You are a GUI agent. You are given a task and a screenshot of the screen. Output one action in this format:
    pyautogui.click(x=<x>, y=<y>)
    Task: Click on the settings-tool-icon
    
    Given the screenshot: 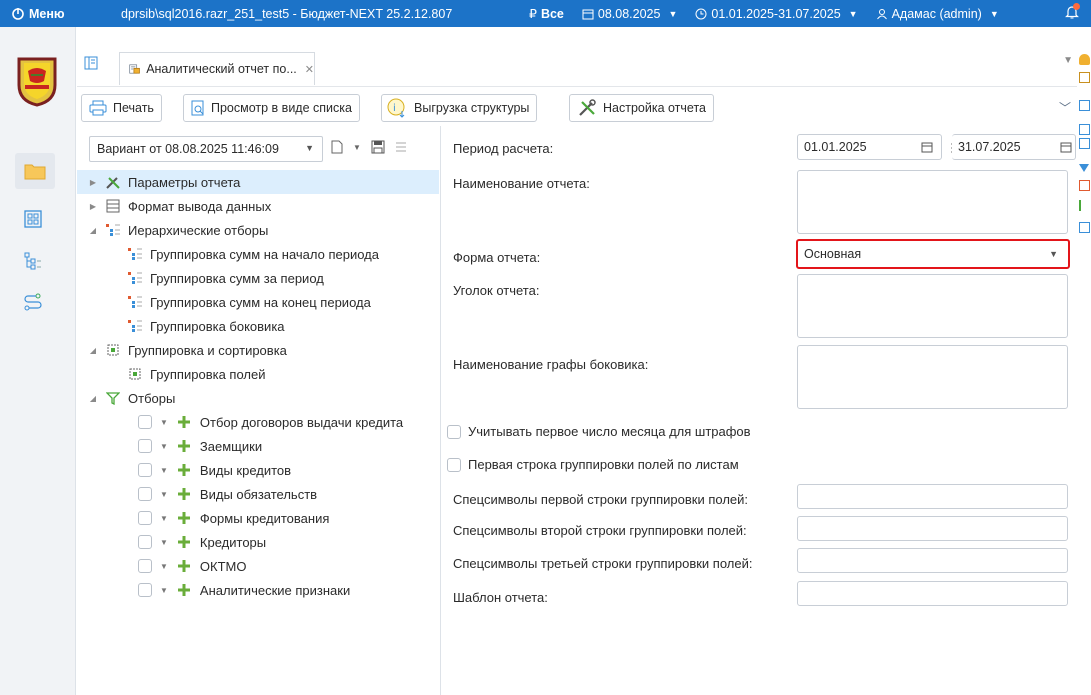 What is the action you would take?
    pyautogui.click(x=1084, y=77)
    